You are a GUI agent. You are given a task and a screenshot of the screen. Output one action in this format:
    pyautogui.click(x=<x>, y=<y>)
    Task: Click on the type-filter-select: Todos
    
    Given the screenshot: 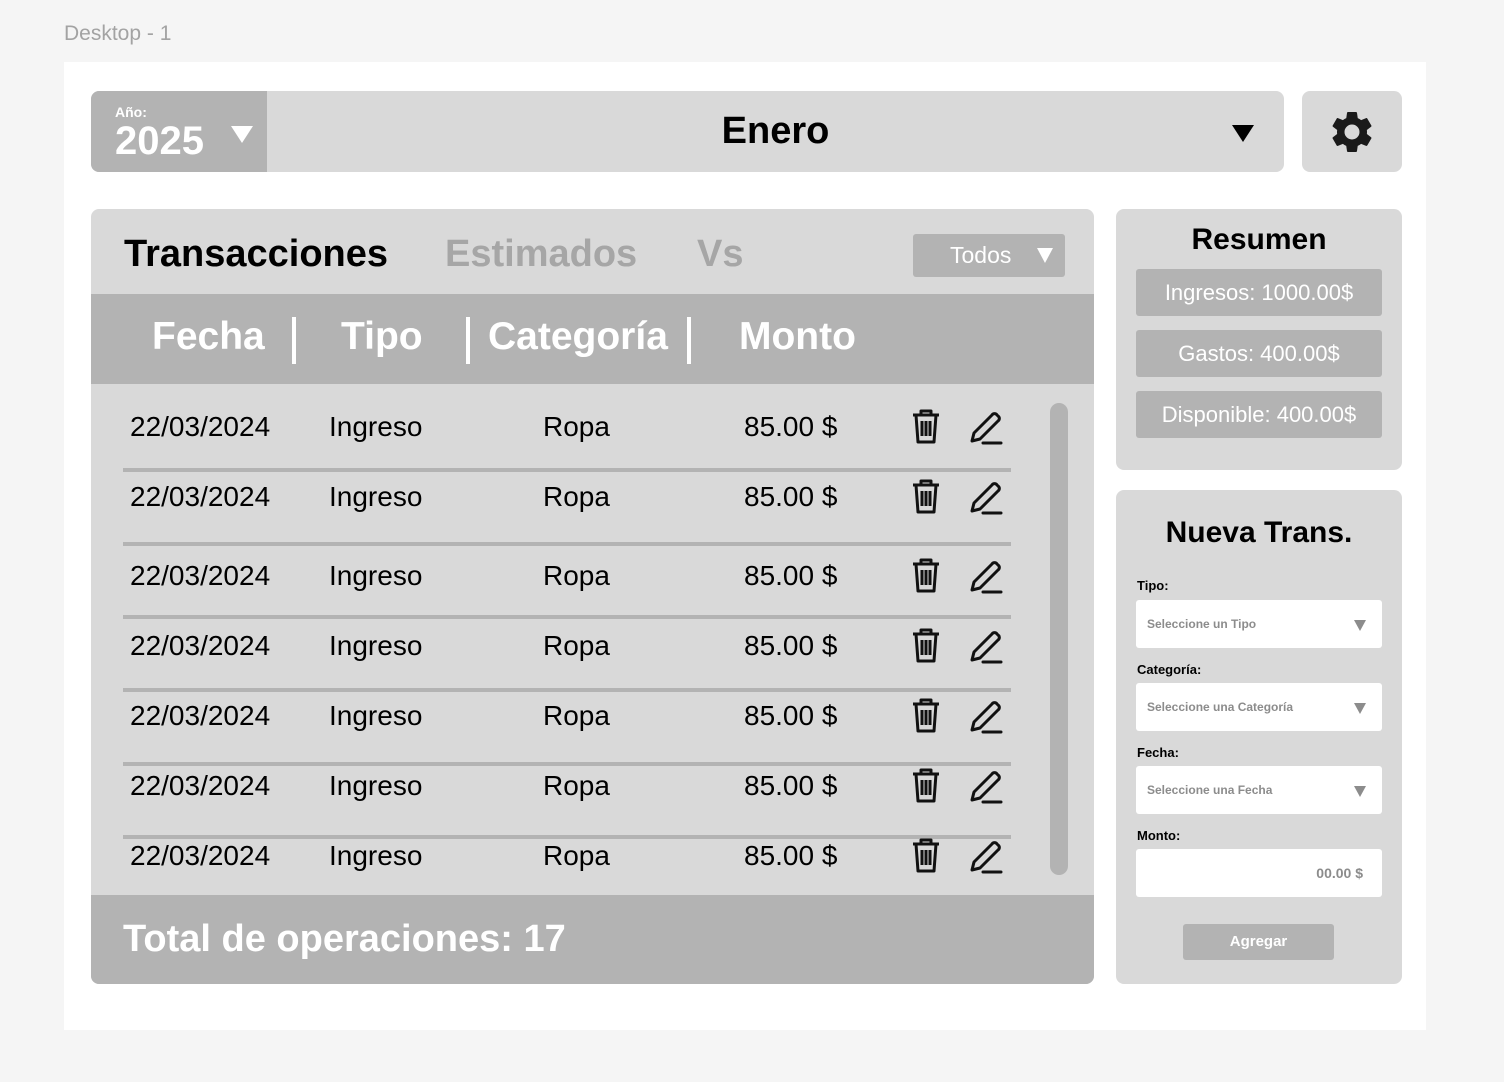 What is the action you would take?
    pyautogui.click(x=989, y=255)
    